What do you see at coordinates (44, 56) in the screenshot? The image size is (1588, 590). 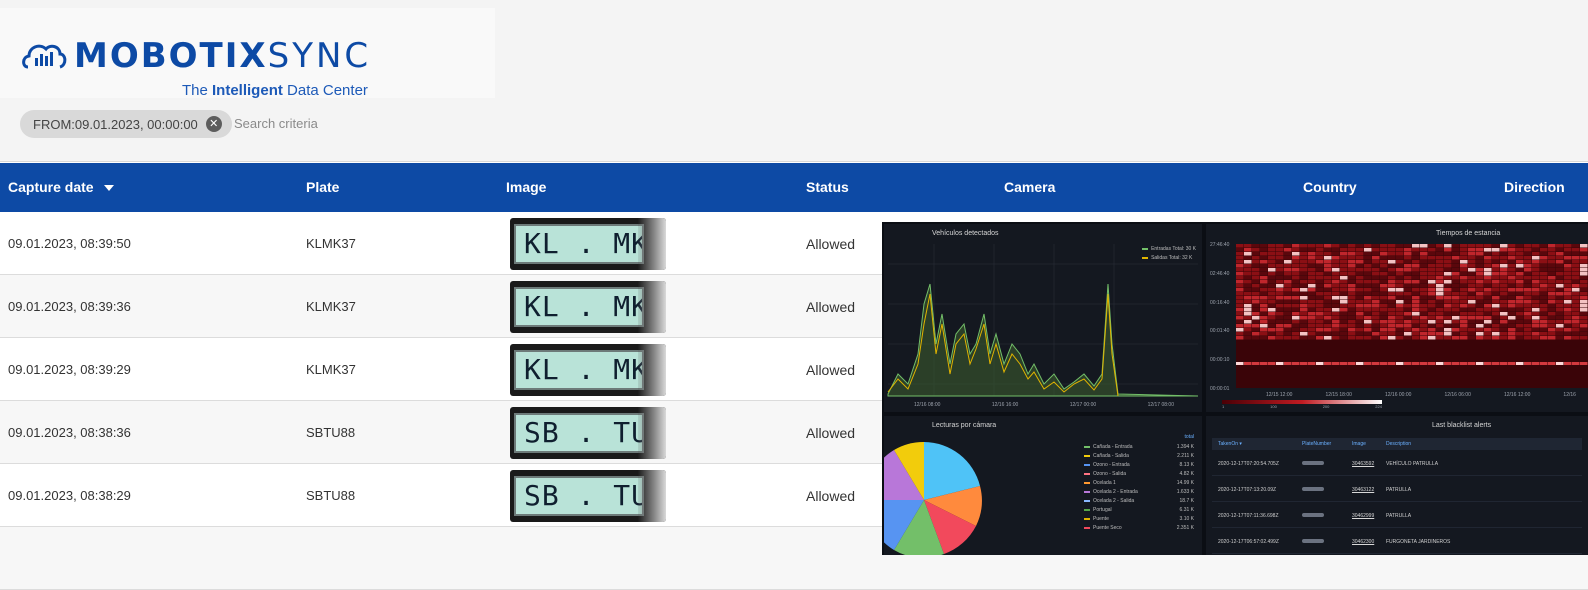 I see `analytics-cloud-icon` at bounding box center [44, 56].